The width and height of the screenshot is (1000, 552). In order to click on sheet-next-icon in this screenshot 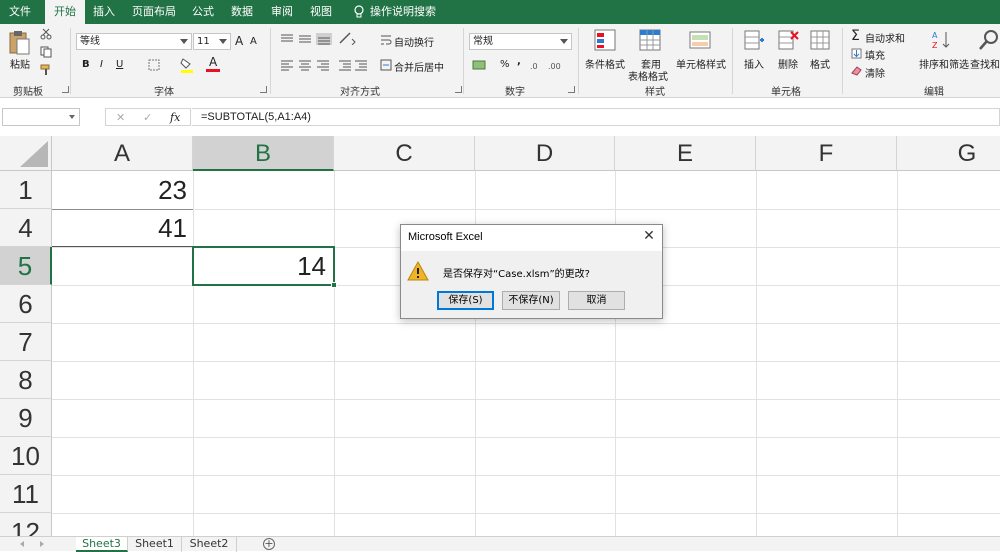, I will do `click(42, 544)`.